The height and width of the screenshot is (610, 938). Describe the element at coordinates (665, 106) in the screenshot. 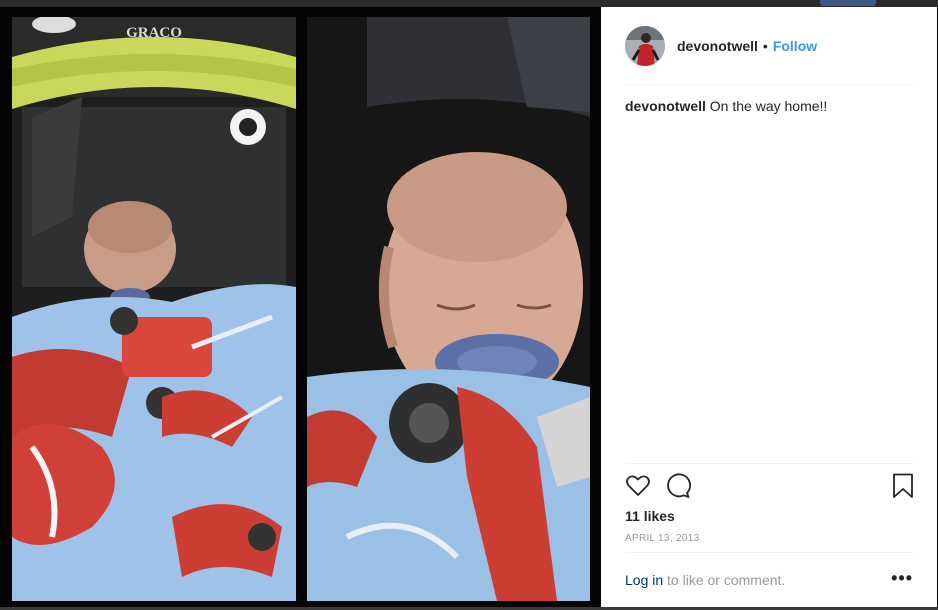

I see `caption-username: devonotwell` at that location.